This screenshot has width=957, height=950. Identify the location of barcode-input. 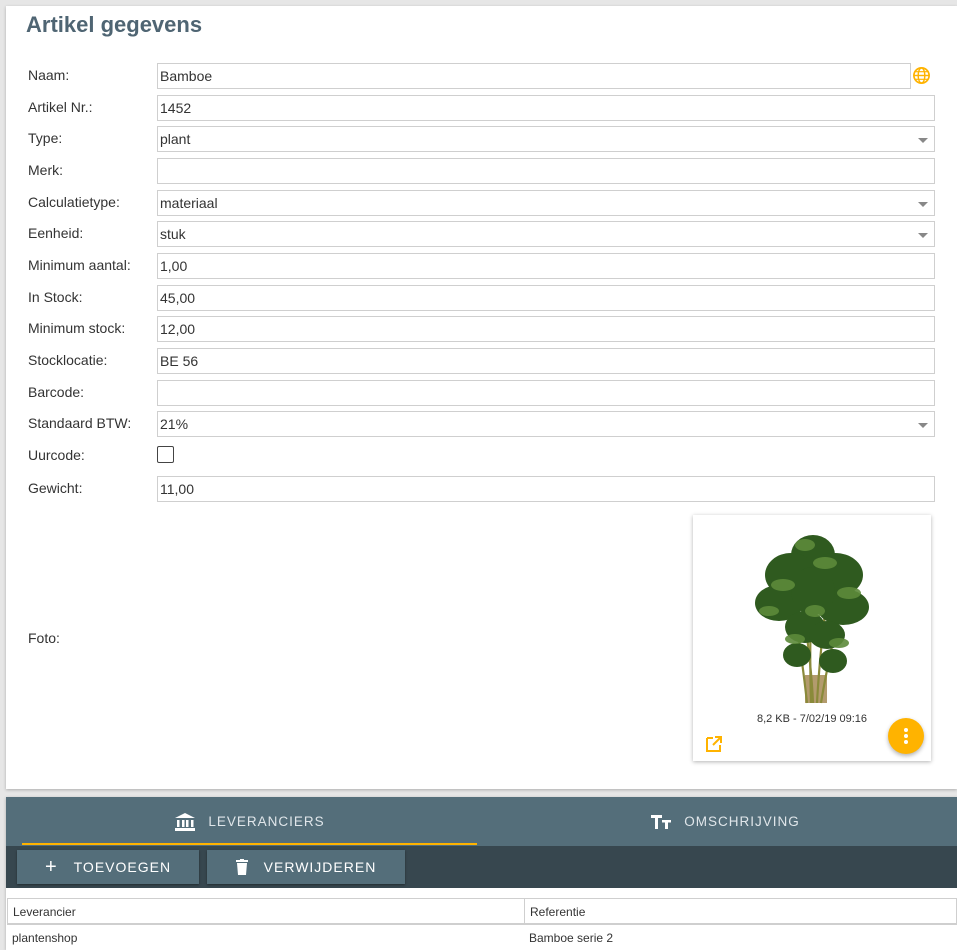
(546, 393).